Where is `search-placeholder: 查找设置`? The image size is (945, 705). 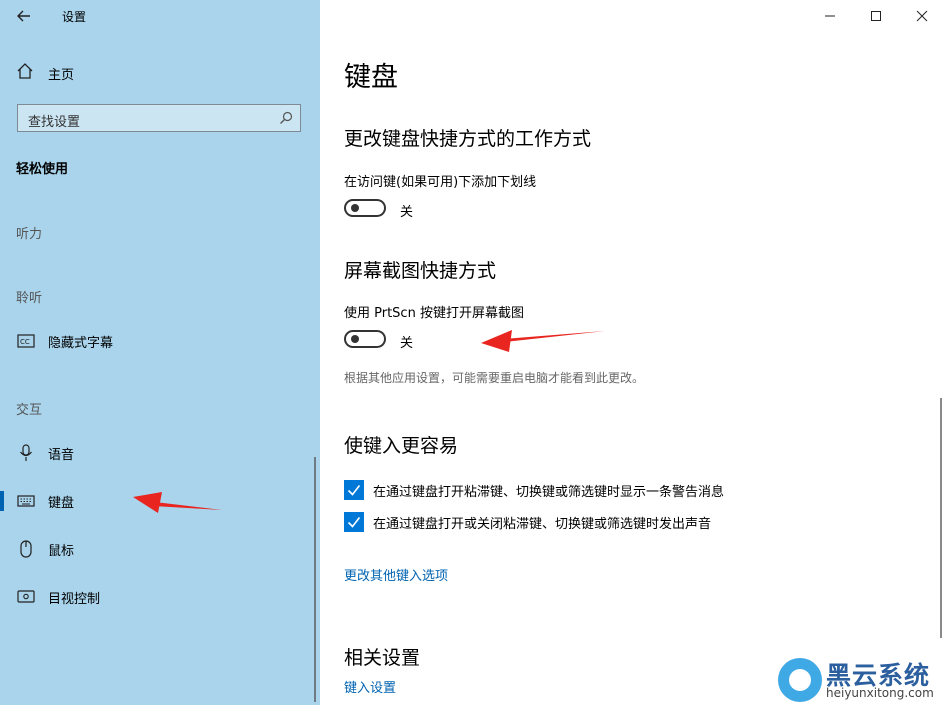
search-placeholder: 查找设置 is located at coordinates (54, 122).